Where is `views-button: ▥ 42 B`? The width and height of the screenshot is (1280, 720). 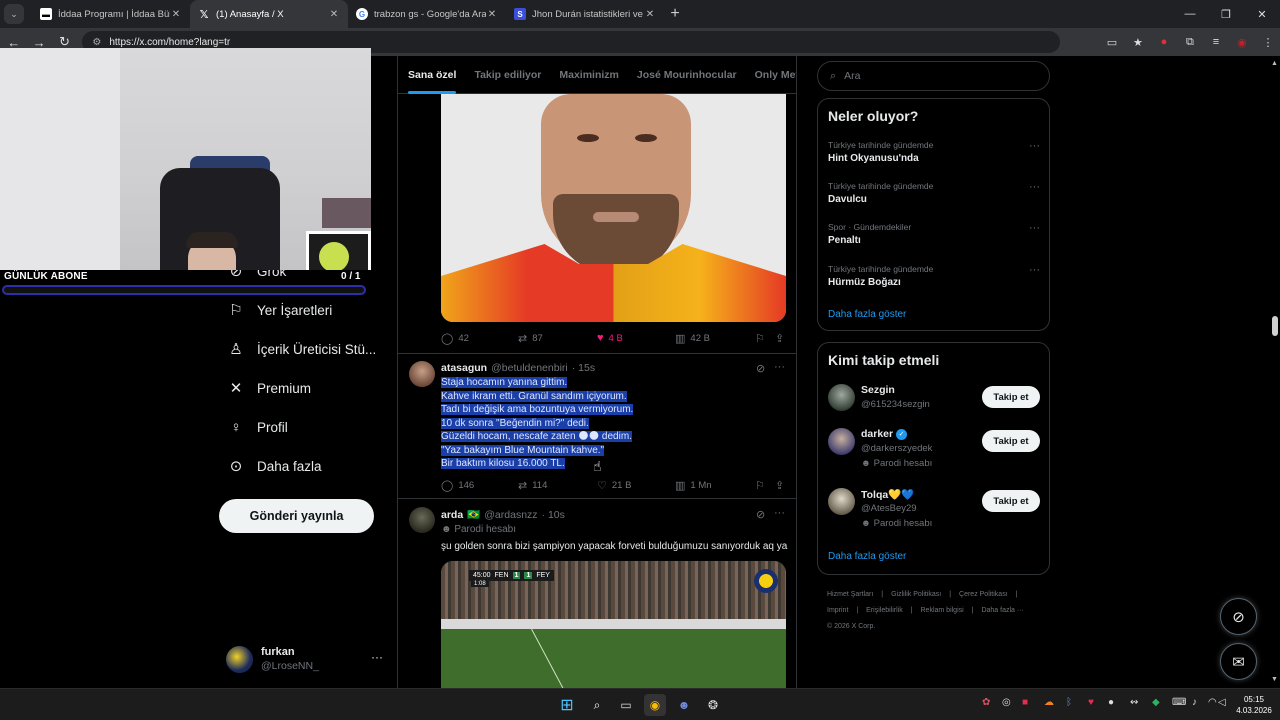 views-button: ▥ 42 B is located at coordinates (715, 338).